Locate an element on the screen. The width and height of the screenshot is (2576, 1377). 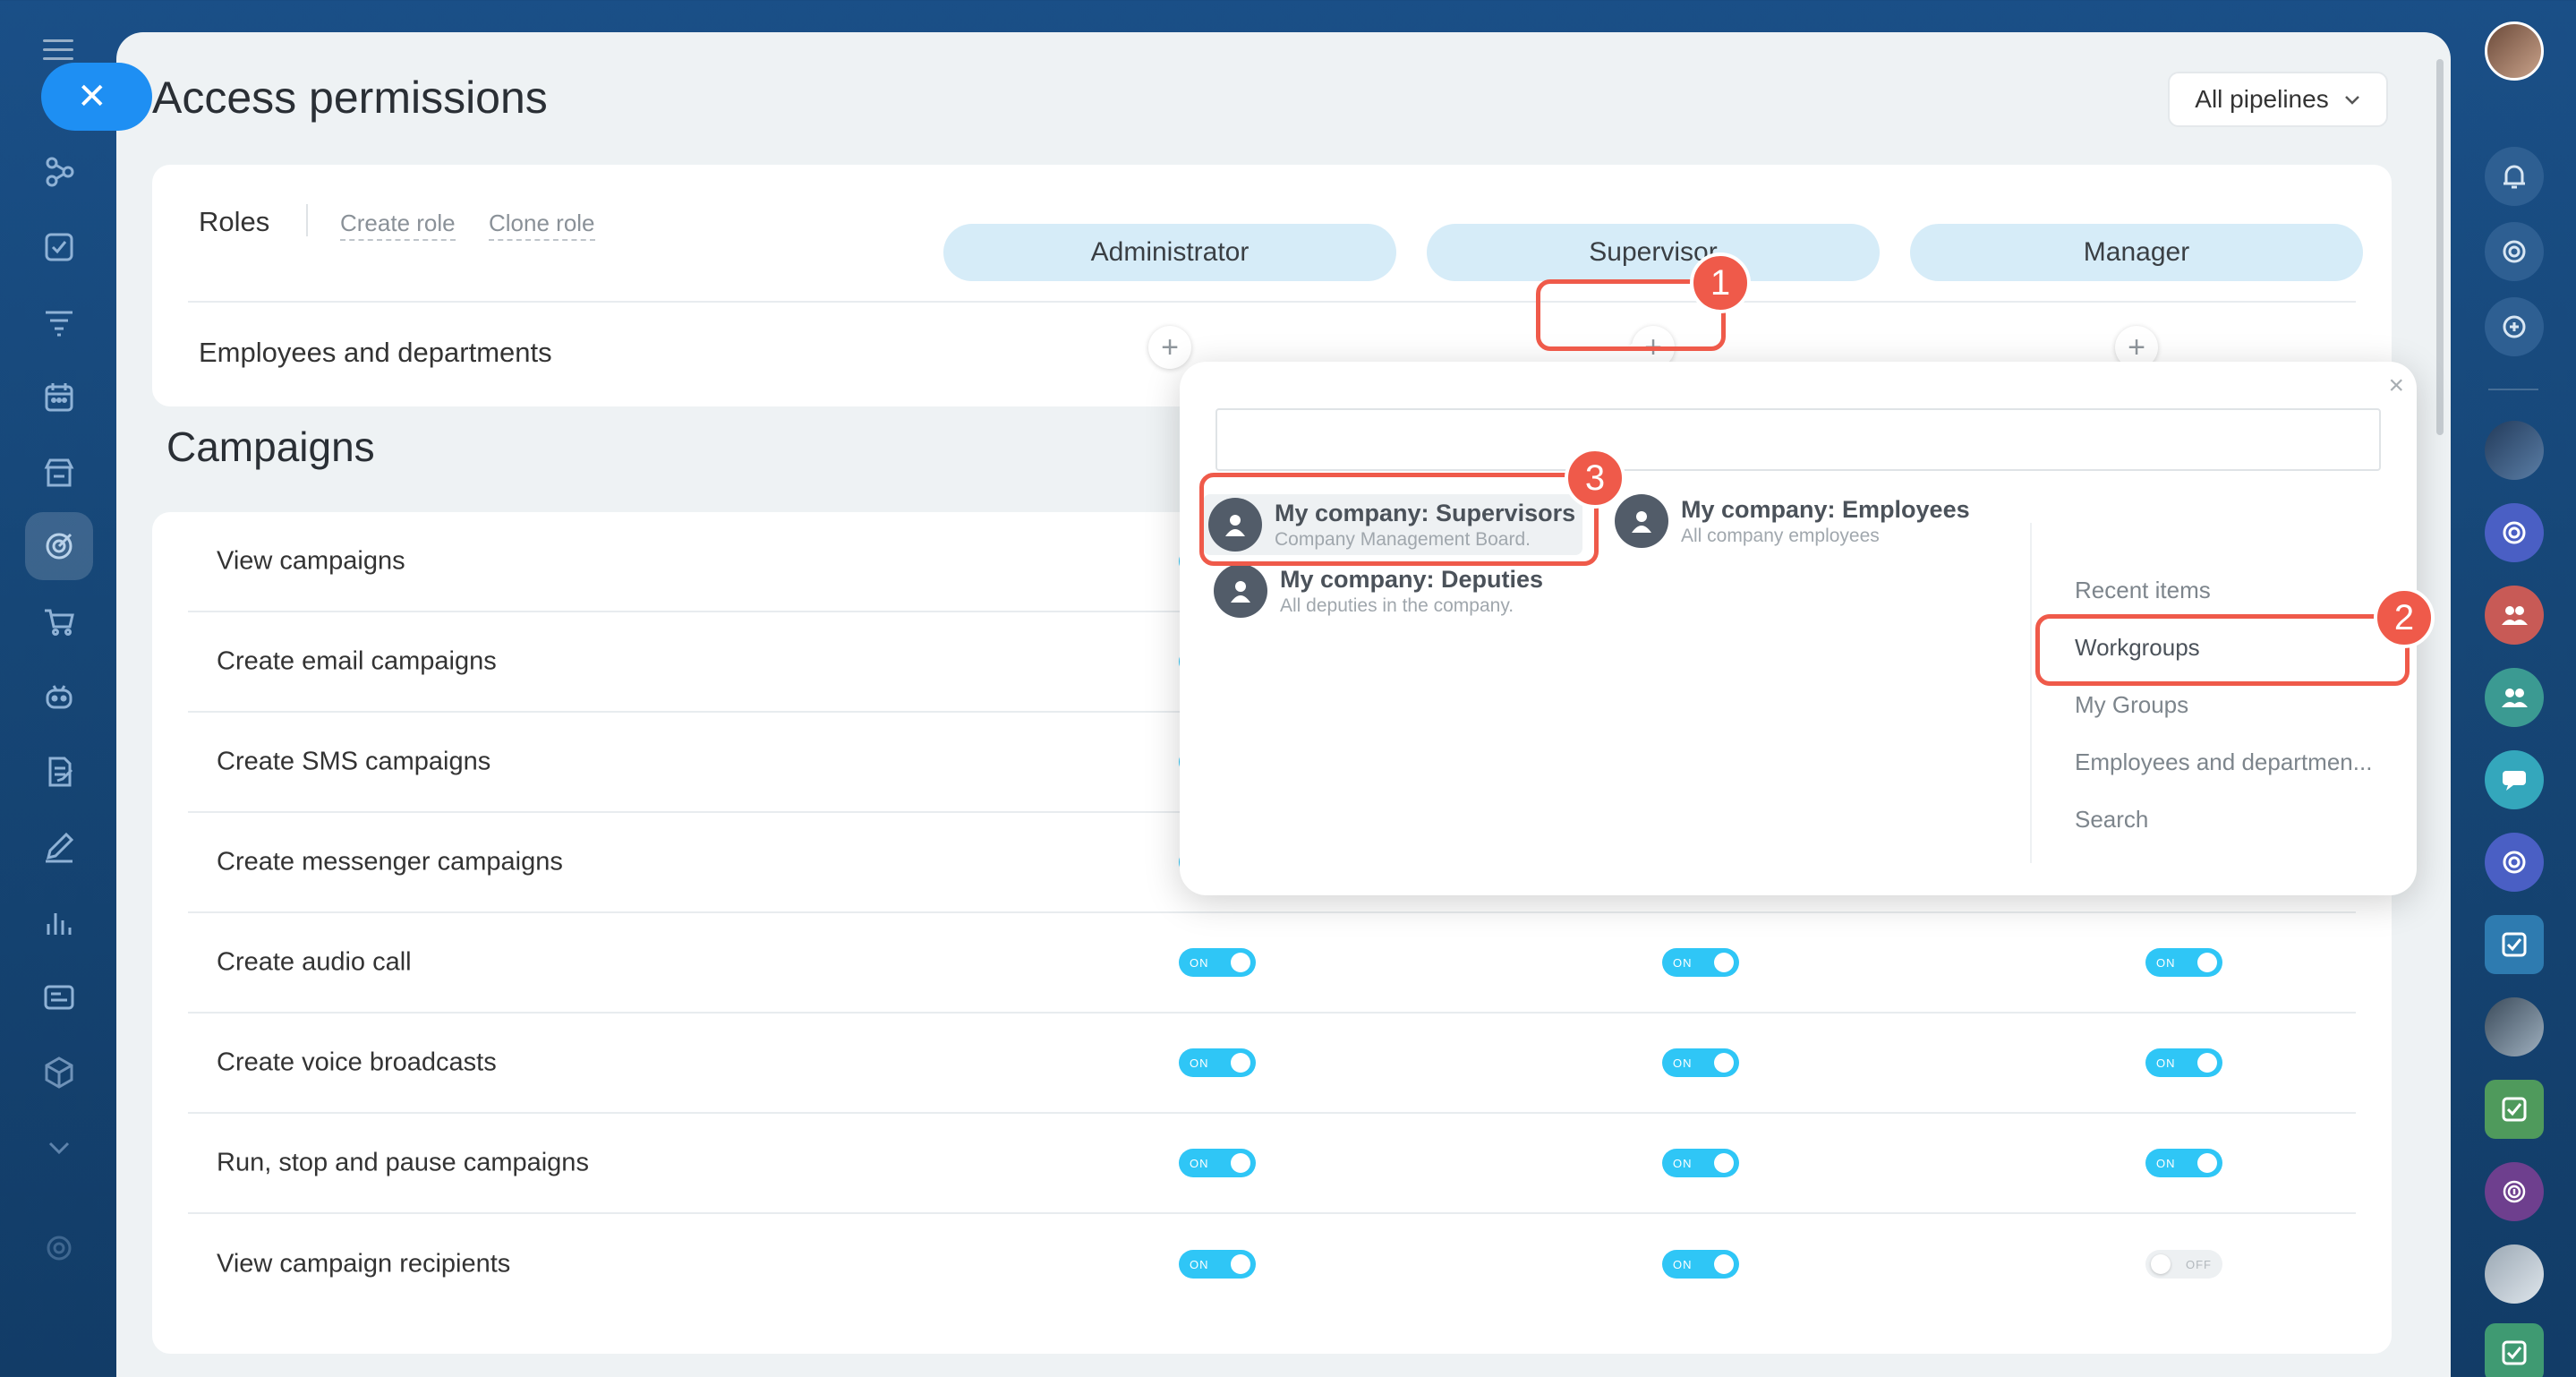
menu-icon is located at coordinates (58, 50).